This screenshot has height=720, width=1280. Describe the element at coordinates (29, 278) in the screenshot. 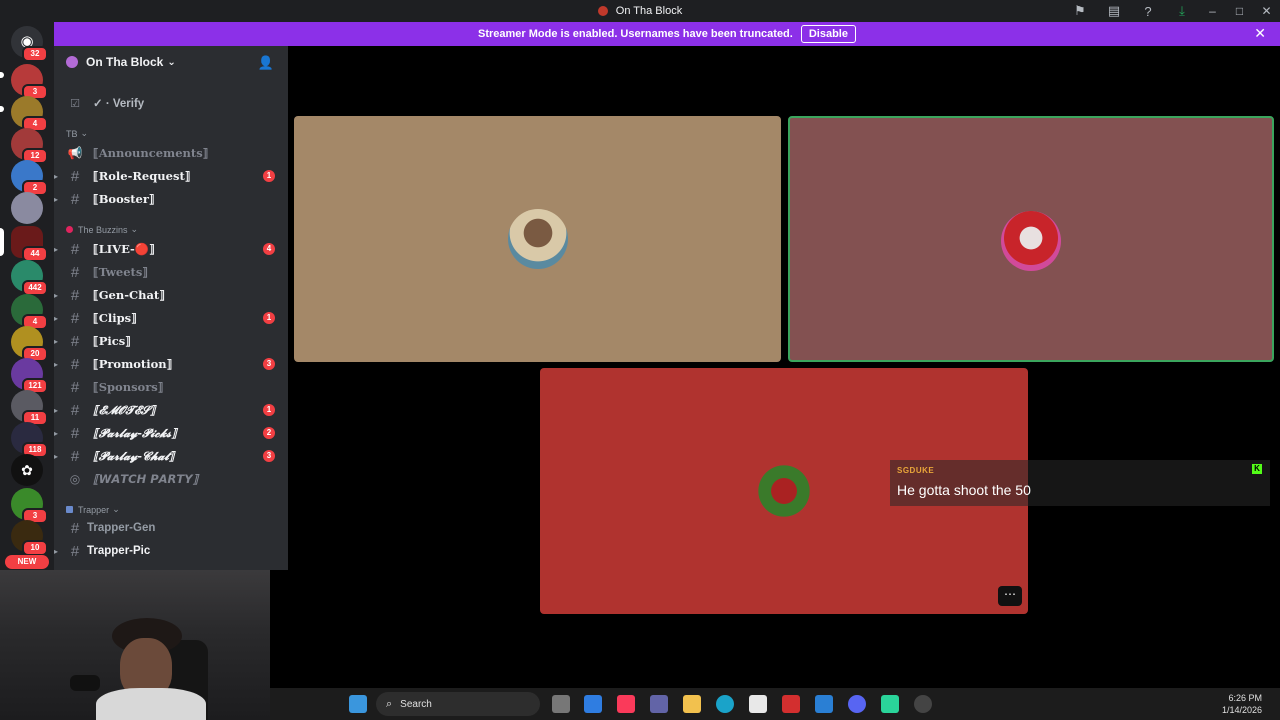

I see `server-icon: 442` at that location.